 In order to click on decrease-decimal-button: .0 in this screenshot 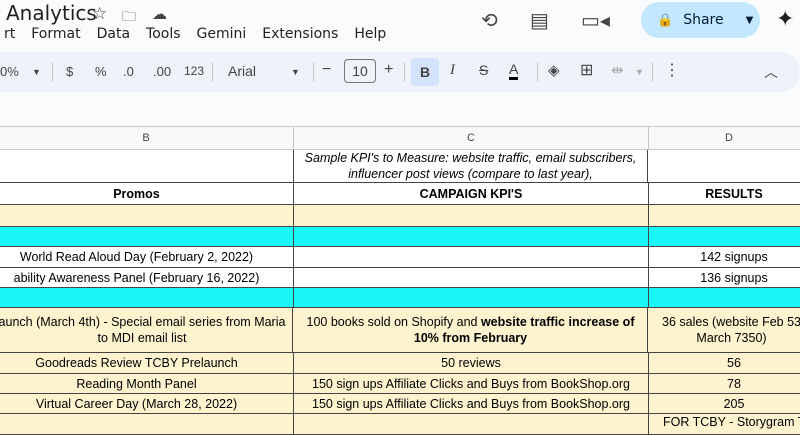, I will do `click(128, 71)`.